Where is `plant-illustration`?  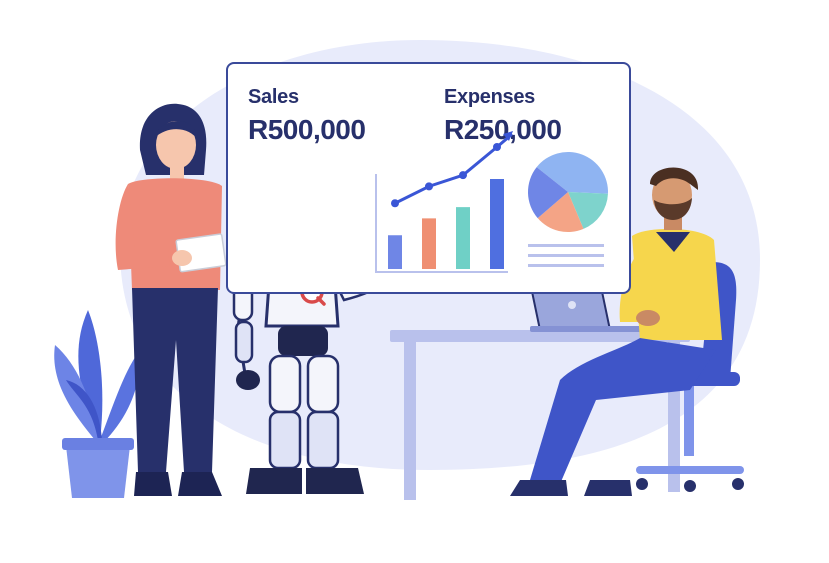 plant-illustration is located at coordinates (97, 404).